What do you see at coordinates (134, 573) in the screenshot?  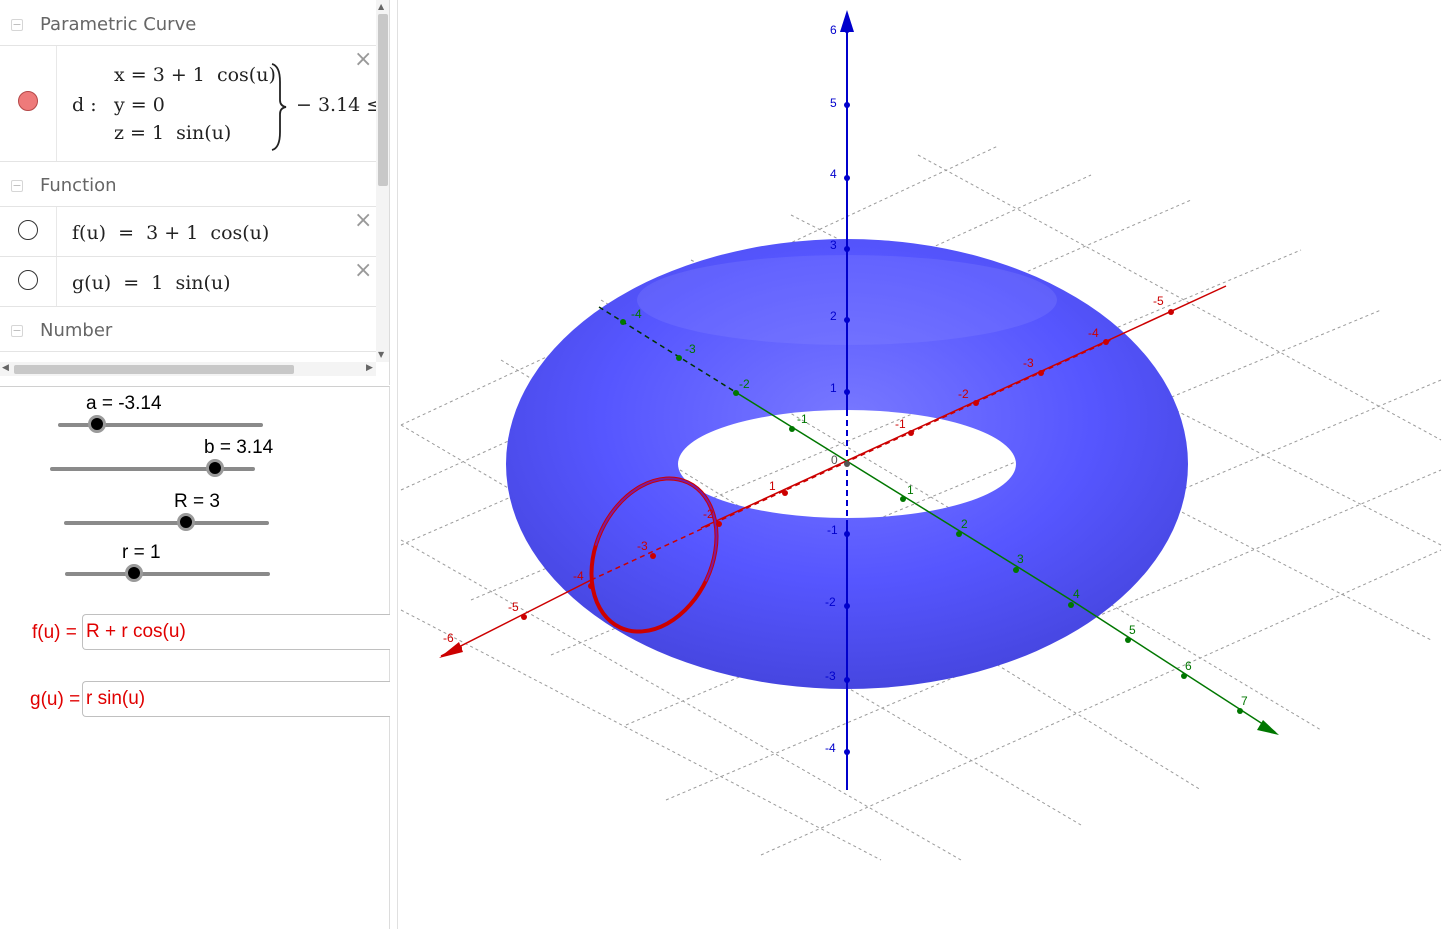 I see `slider-r-knob` at bounding box center [134, 573].